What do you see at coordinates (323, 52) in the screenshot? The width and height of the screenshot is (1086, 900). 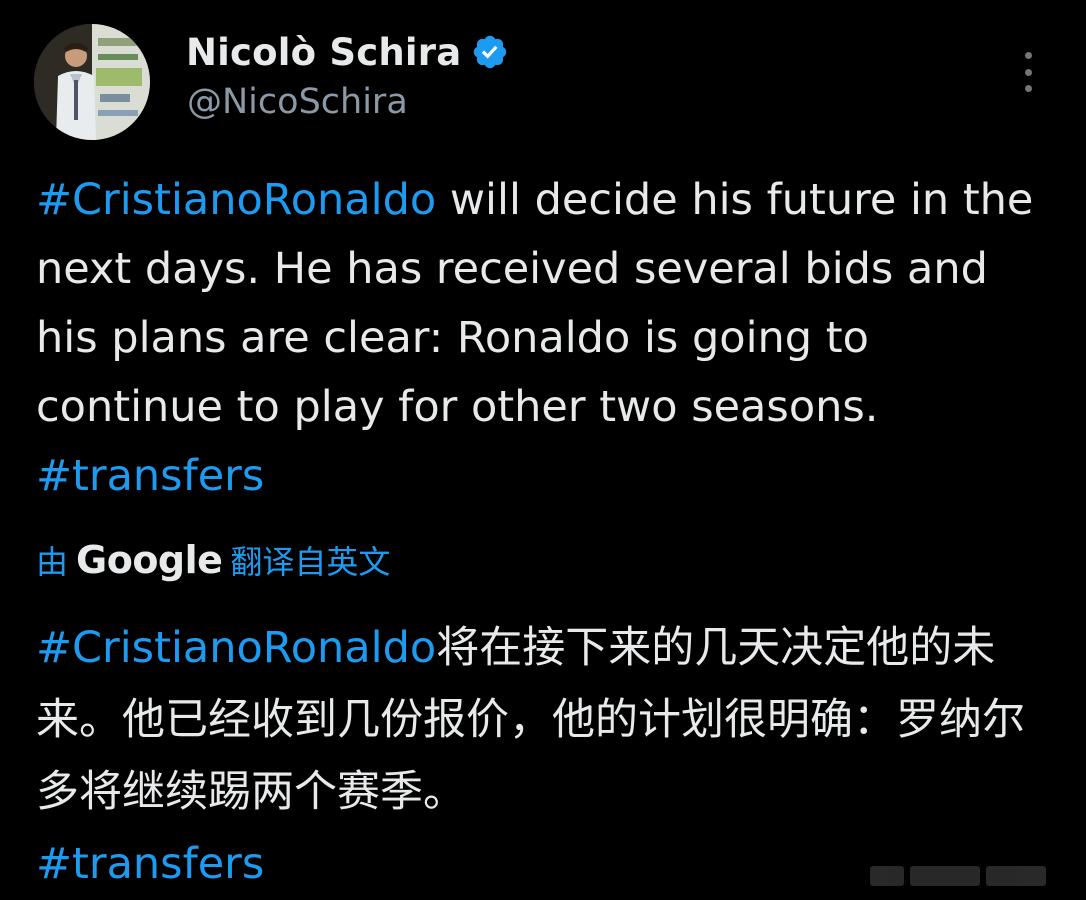 I see `author-name: Nicolò Schira` at bounding box center [323, 52].